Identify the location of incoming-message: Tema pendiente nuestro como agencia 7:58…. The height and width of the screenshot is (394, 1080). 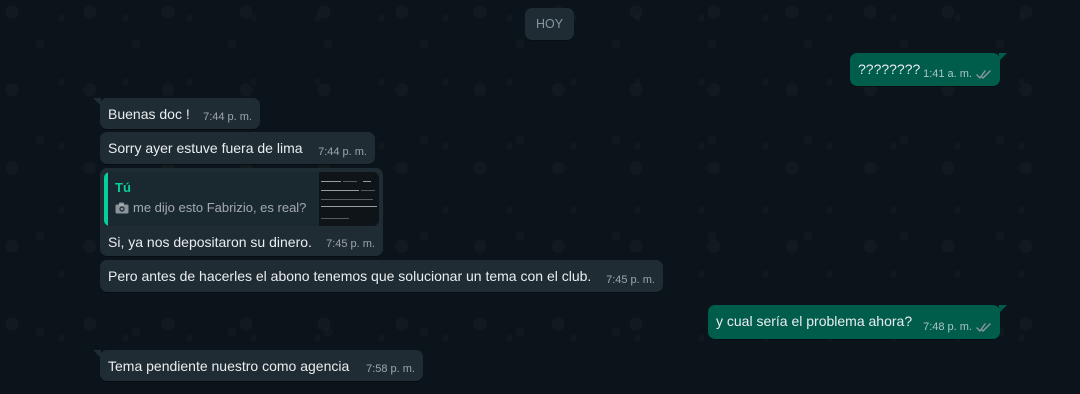
(258, 365).